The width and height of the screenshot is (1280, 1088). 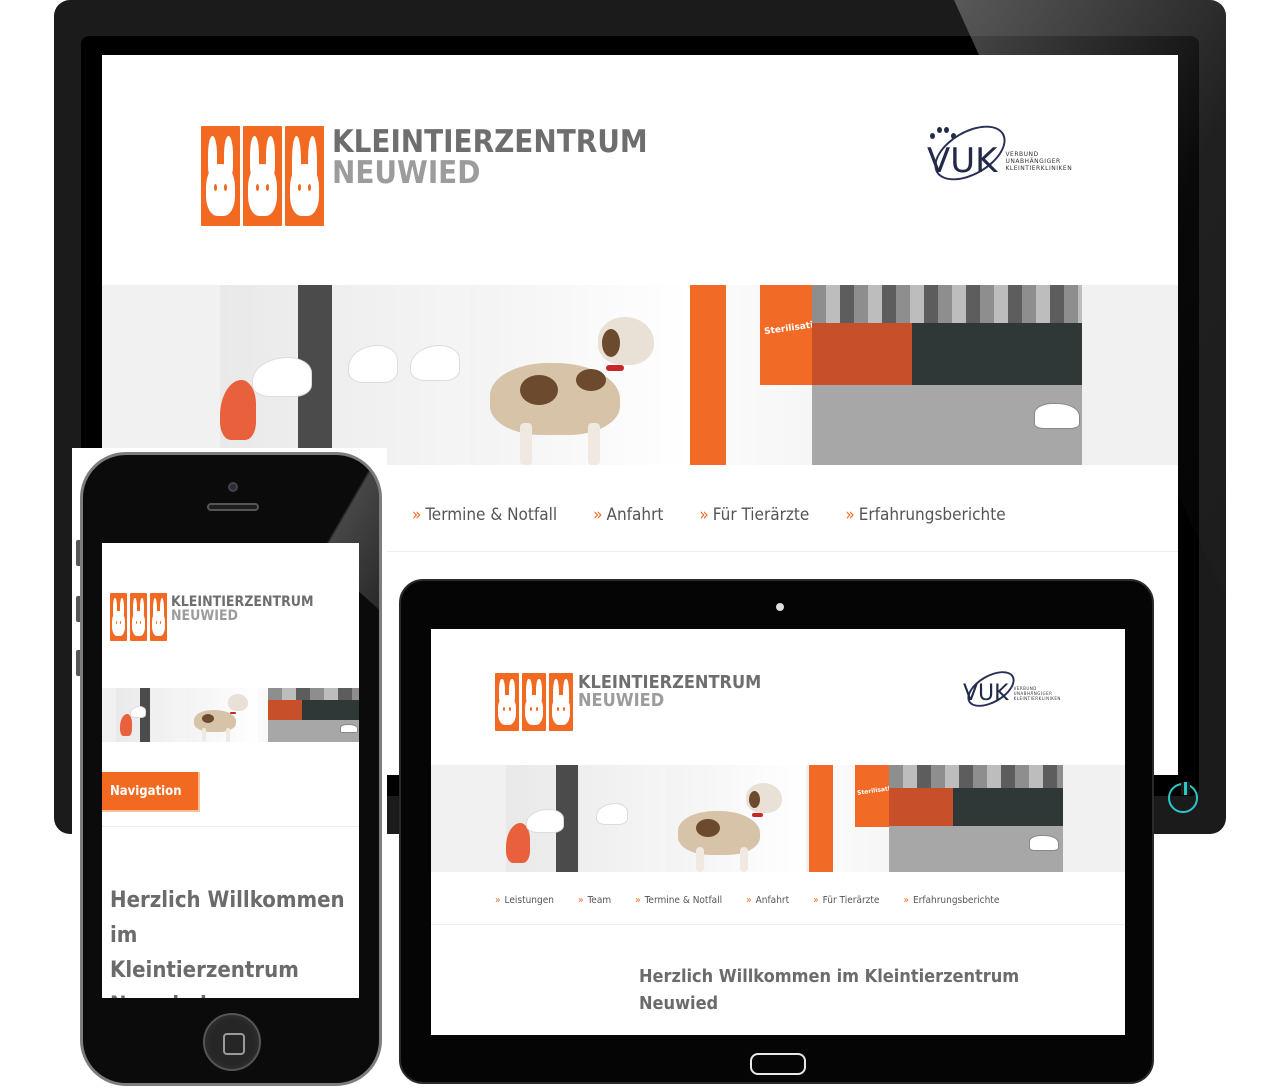 I want to click on nav-item-team: » Team, so click(x=594, y=900).